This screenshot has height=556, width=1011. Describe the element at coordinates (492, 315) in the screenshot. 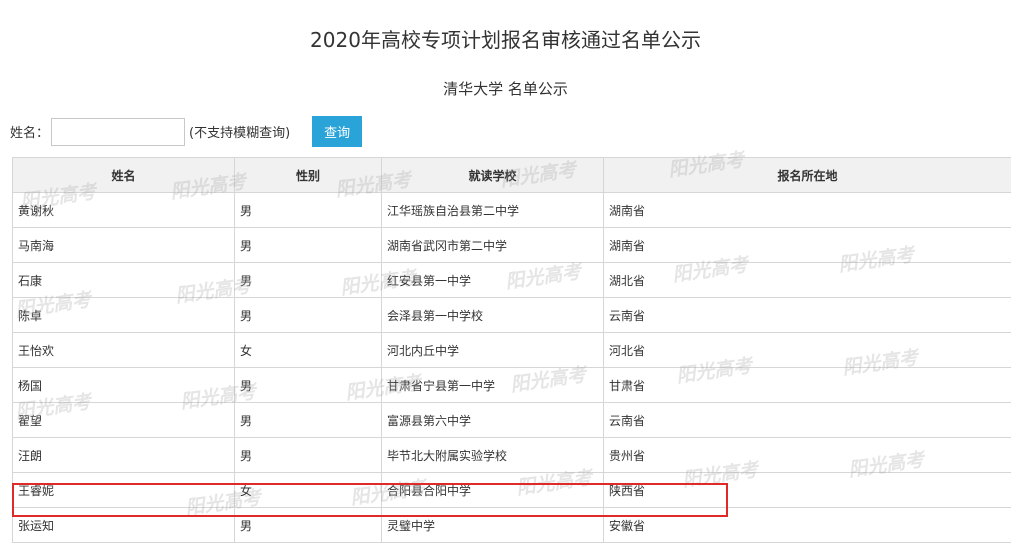

I see `cell-school: 会泽县第一中学校` at that location.